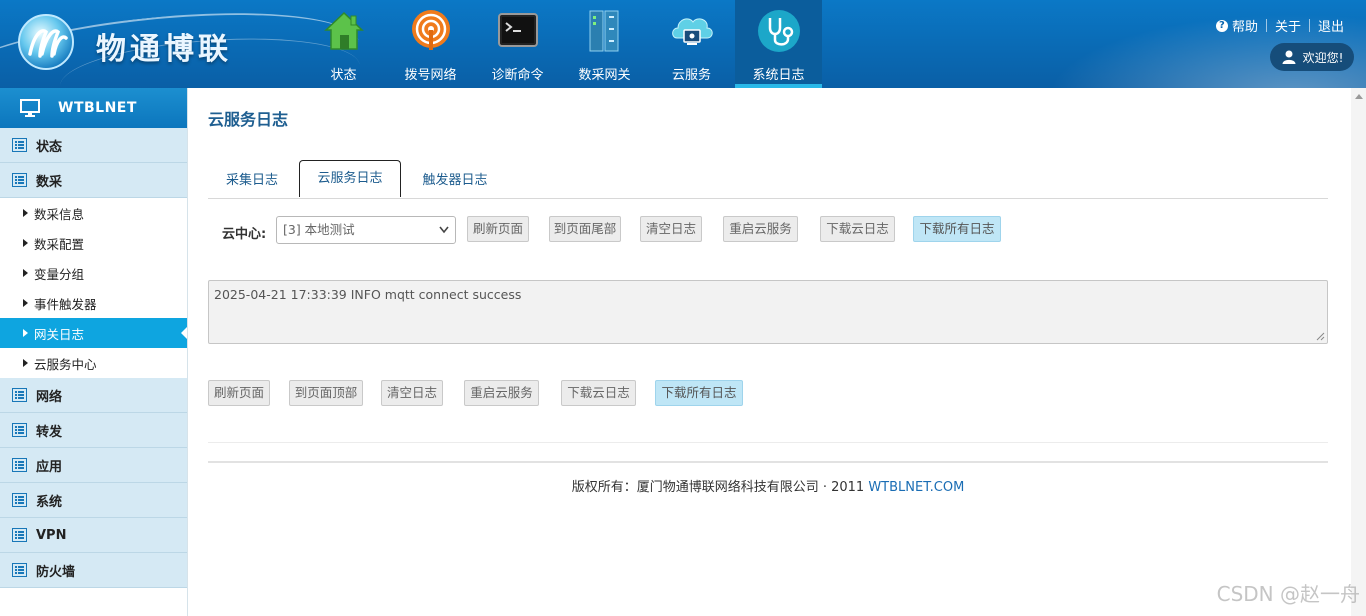 Image resolution: width=1366 pixels, height=616 pixels. Describe the element at coordinates (1331, 25) in the screenshot. I see `logout-link: 退出` at that location.